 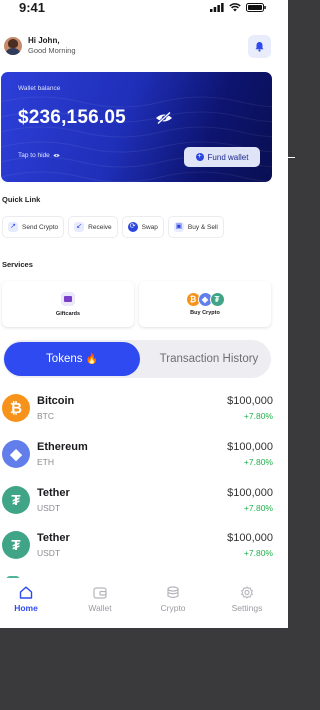 What do you see at coordinates (149, 227) in the screenshot?
I see `swap-label: Swap` at bounding box center [149, 227].